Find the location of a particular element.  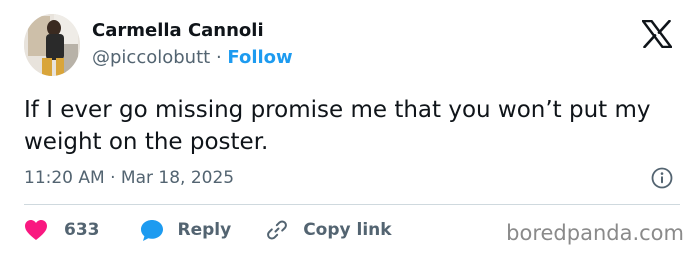

user-handle: @piccolobutt is located at coordinates (151, 57).